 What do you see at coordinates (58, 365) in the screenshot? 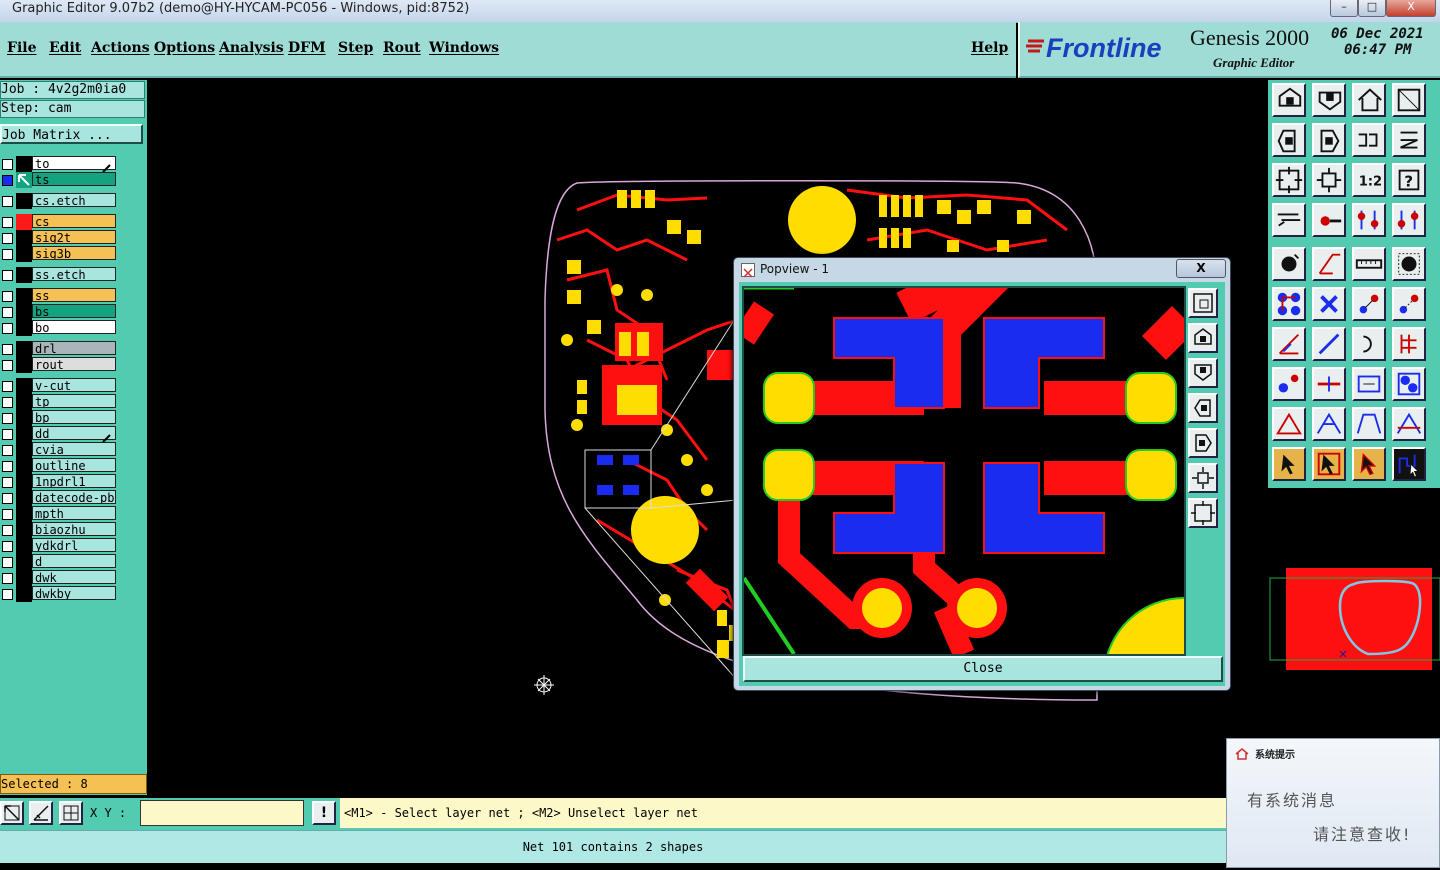
I see `layer-row-rout: rout` at bounding box center [58, 365].